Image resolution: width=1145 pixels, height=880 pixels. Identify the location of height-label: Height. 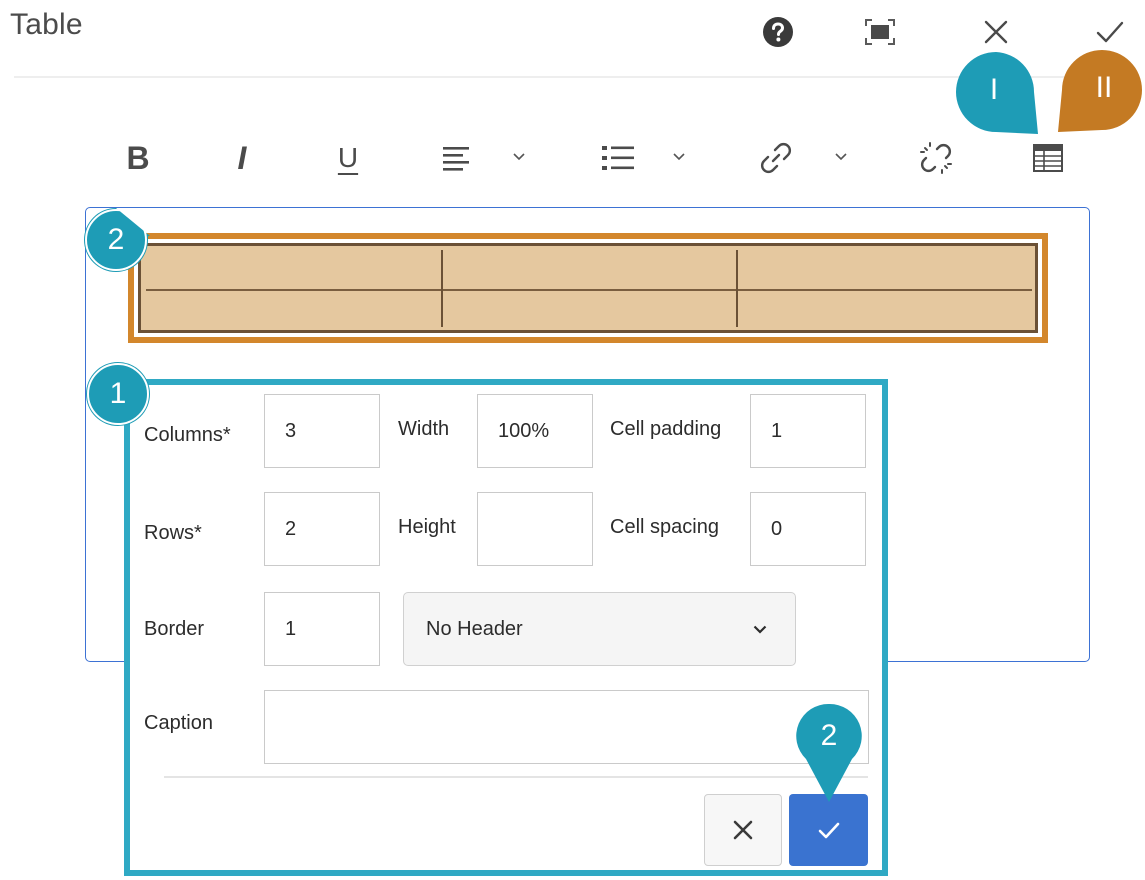
(427, 527).